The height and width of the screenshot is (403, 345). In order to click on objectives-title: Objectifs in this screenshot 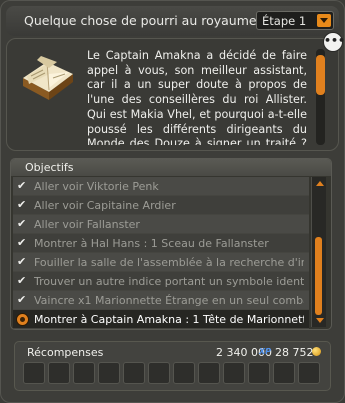, I will do `click(49, 167)`.